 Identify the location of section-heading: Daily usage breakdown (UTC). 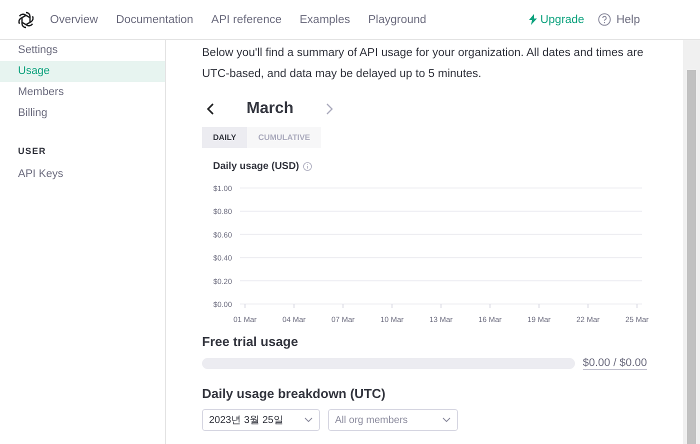
(294, 393).